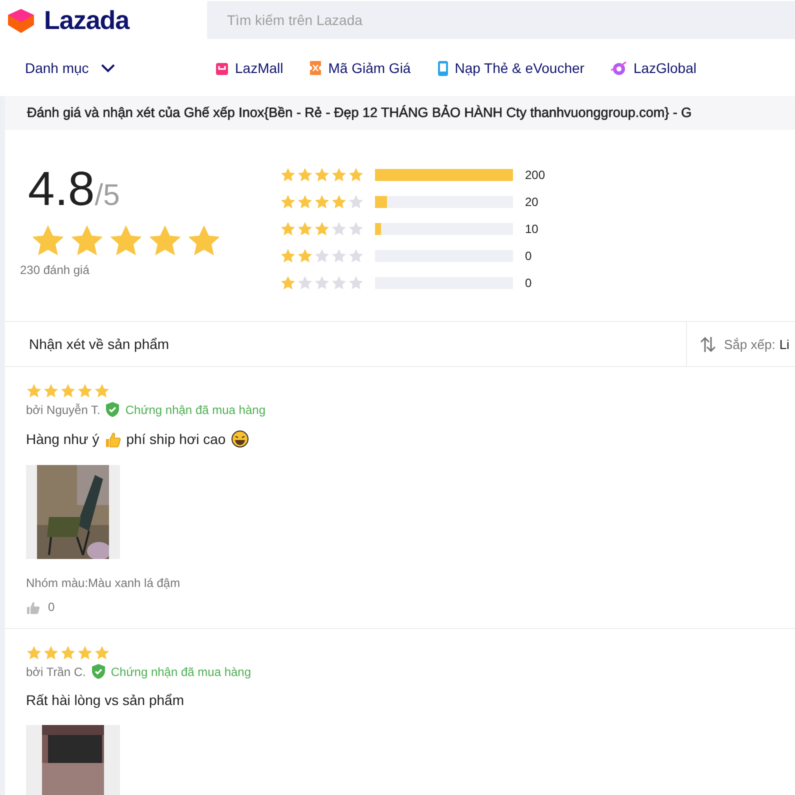  I want to click on sort-dropdown: Li, so click(784, 344).